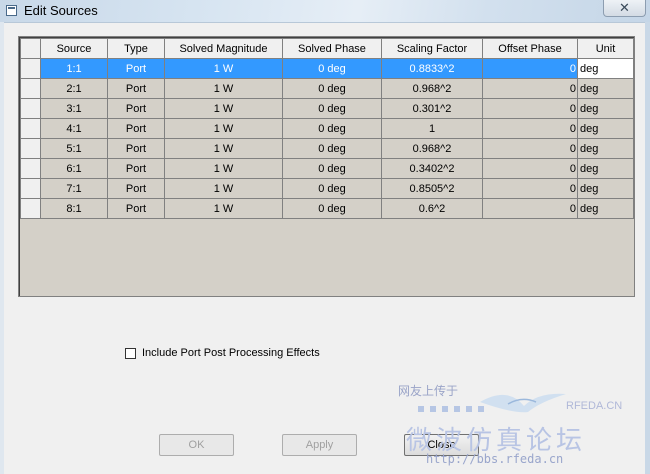 Image resolution: width=650 pixels, height=474 pixels. I want to click on column-header-scaling-factor: Scaling Factor, so click(432, 48).